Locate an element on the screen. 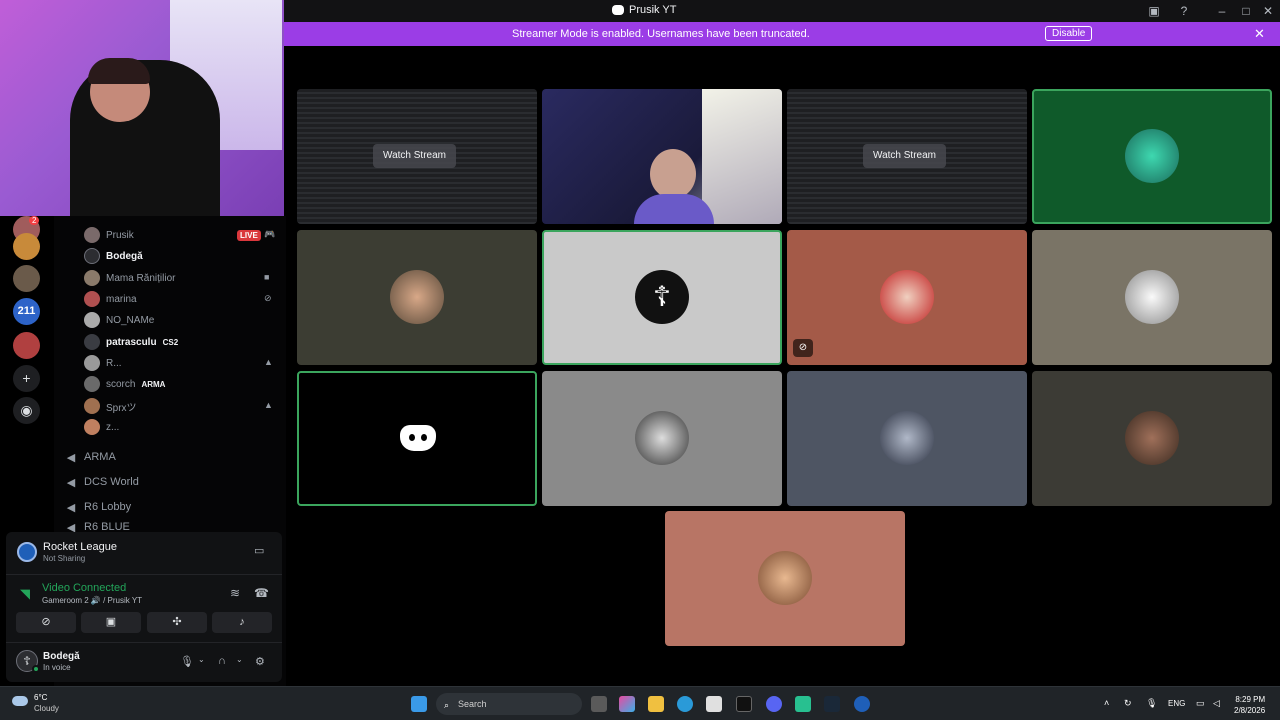 Image resolution: width=1280 pixels, height=720 pixels. voice-member: Mama Rănițilior is located at coordinates (129, 278).